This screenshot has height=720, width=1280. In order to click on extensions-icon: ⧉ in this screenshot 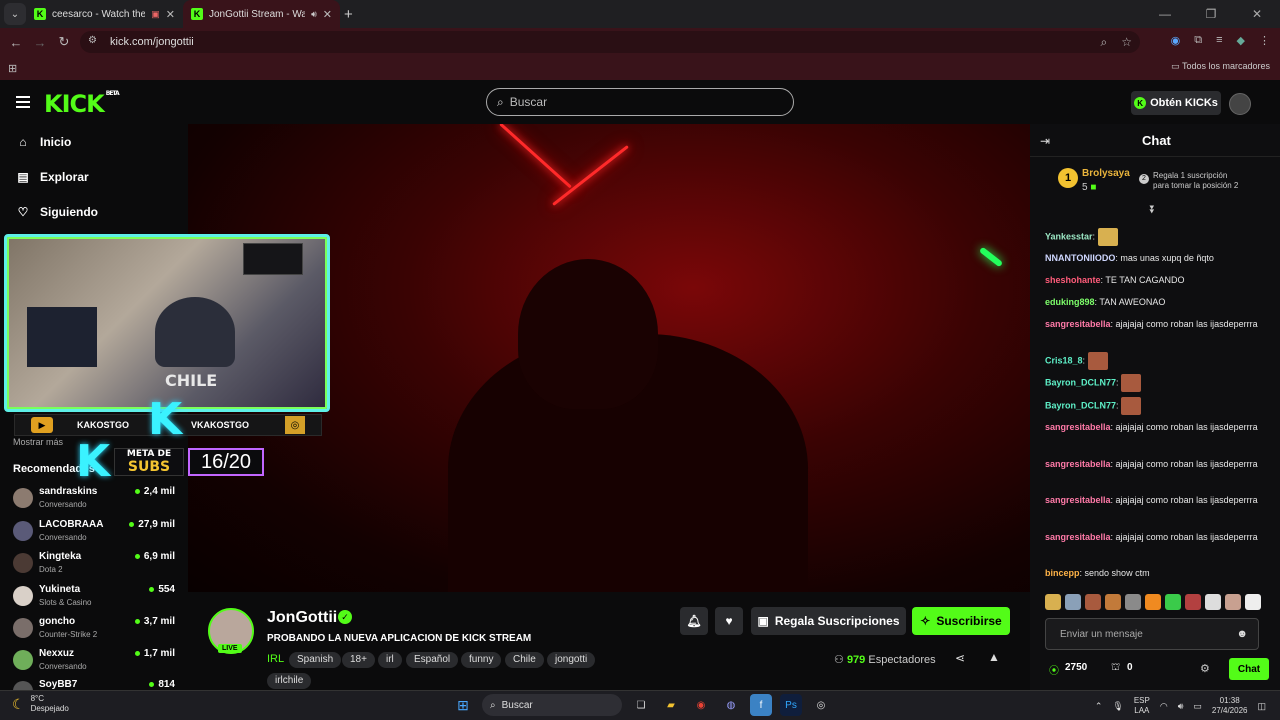, I will do `click(1198, 40)`.